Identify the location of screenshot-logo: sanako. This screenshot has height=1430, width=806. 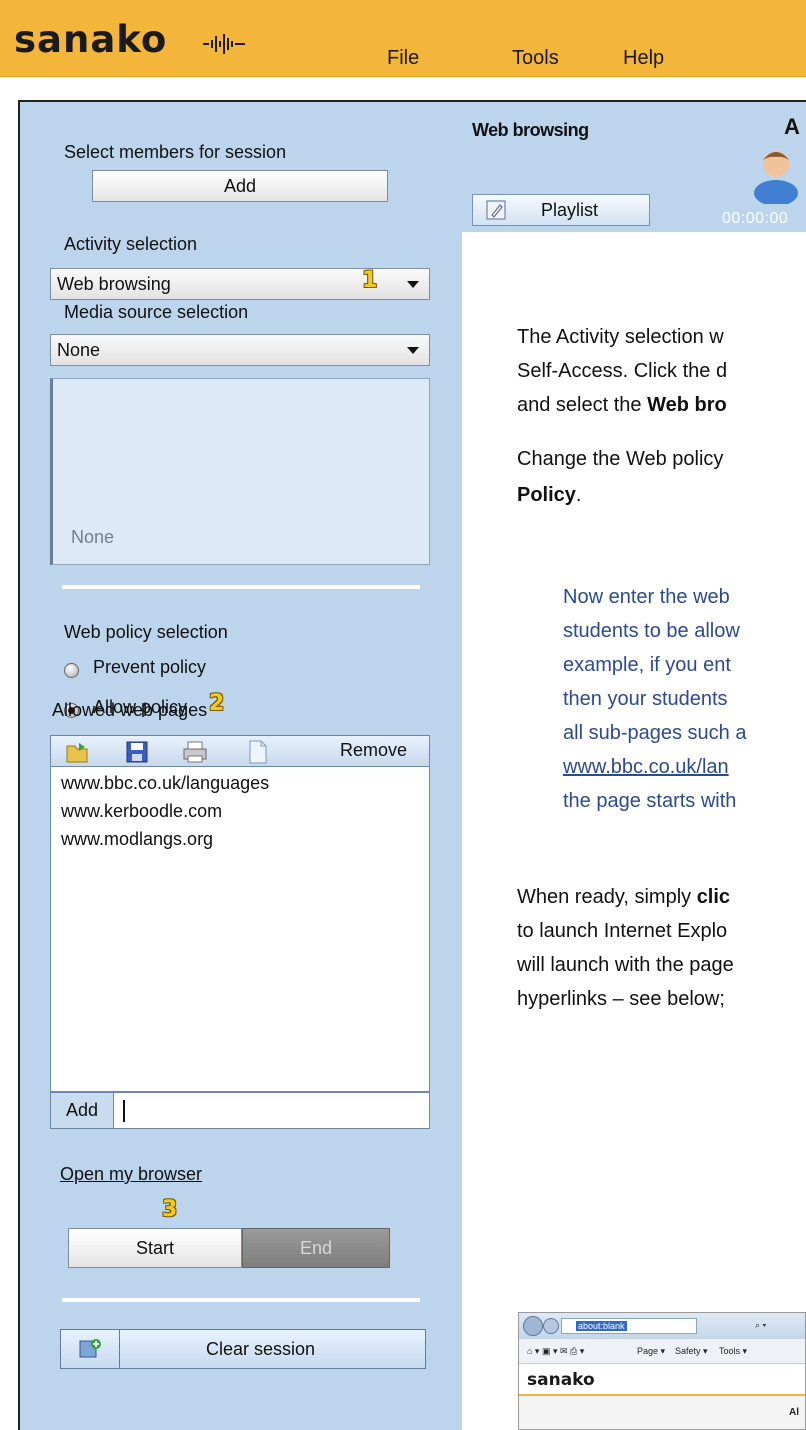
(561, 1380).